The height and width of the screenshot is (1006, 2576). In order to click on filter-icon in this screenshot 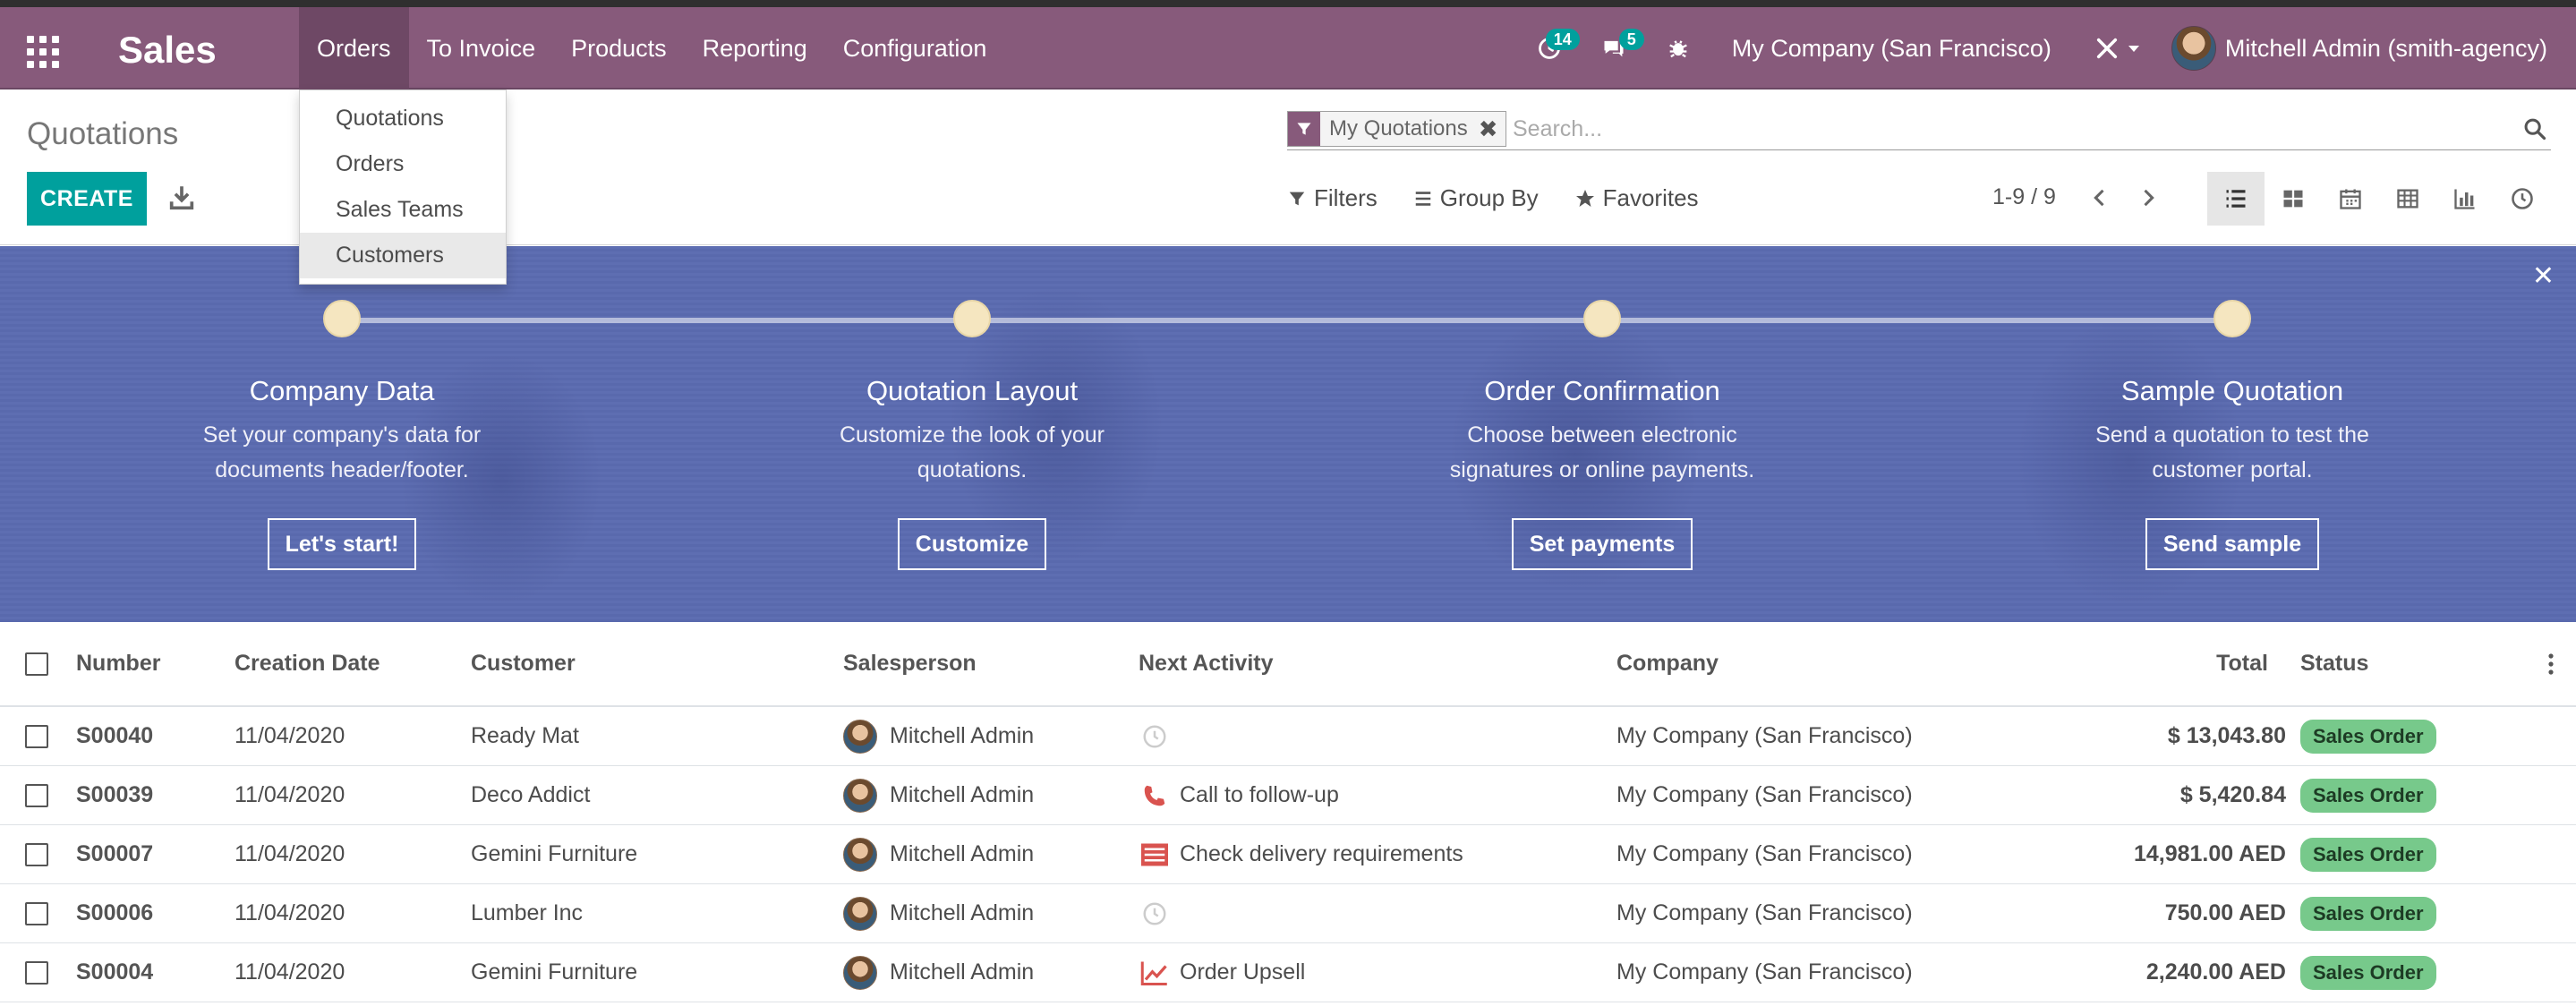, I will do `click(1304, 129)`.